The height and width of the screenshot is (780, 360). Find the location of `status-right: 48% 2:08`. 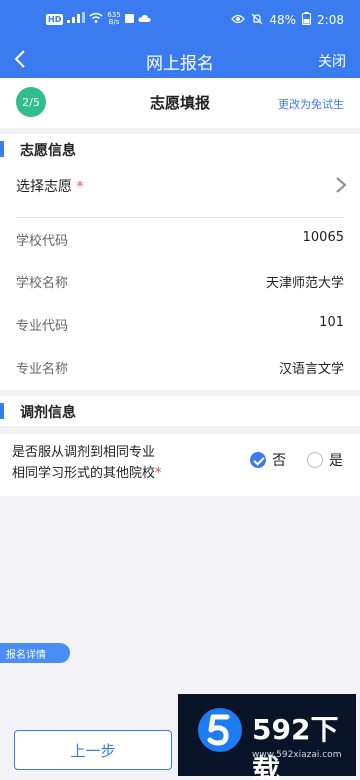

status-right: 48% 2:08 is located at coordinates (287, 20).